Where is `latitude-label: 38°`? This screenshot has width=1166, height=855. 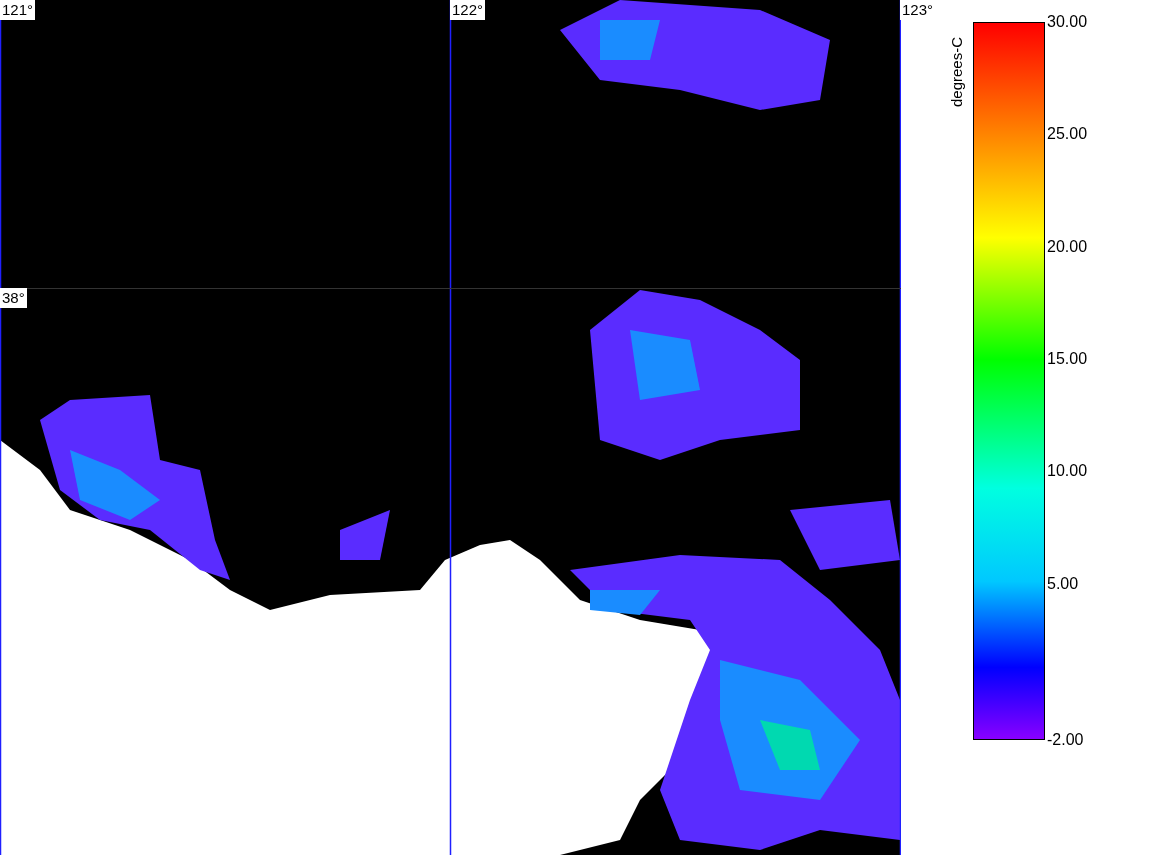 latitude-label: 38° is located at coordinates (13, 298).